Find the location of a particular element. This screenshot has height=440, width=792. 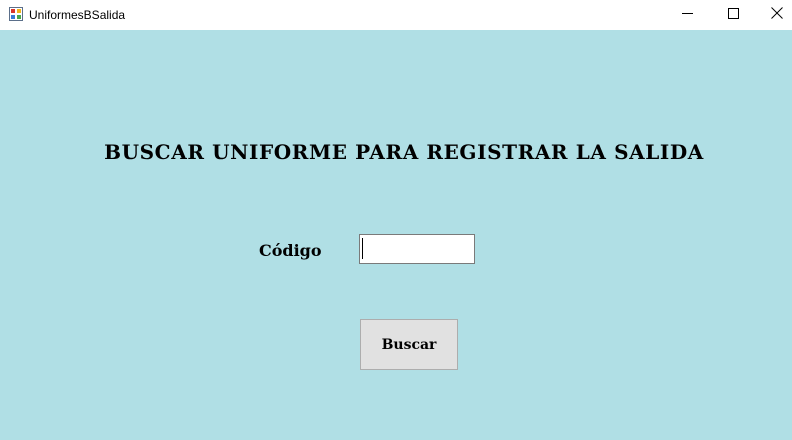

minimize-icon is located at coordinates (687, 15).